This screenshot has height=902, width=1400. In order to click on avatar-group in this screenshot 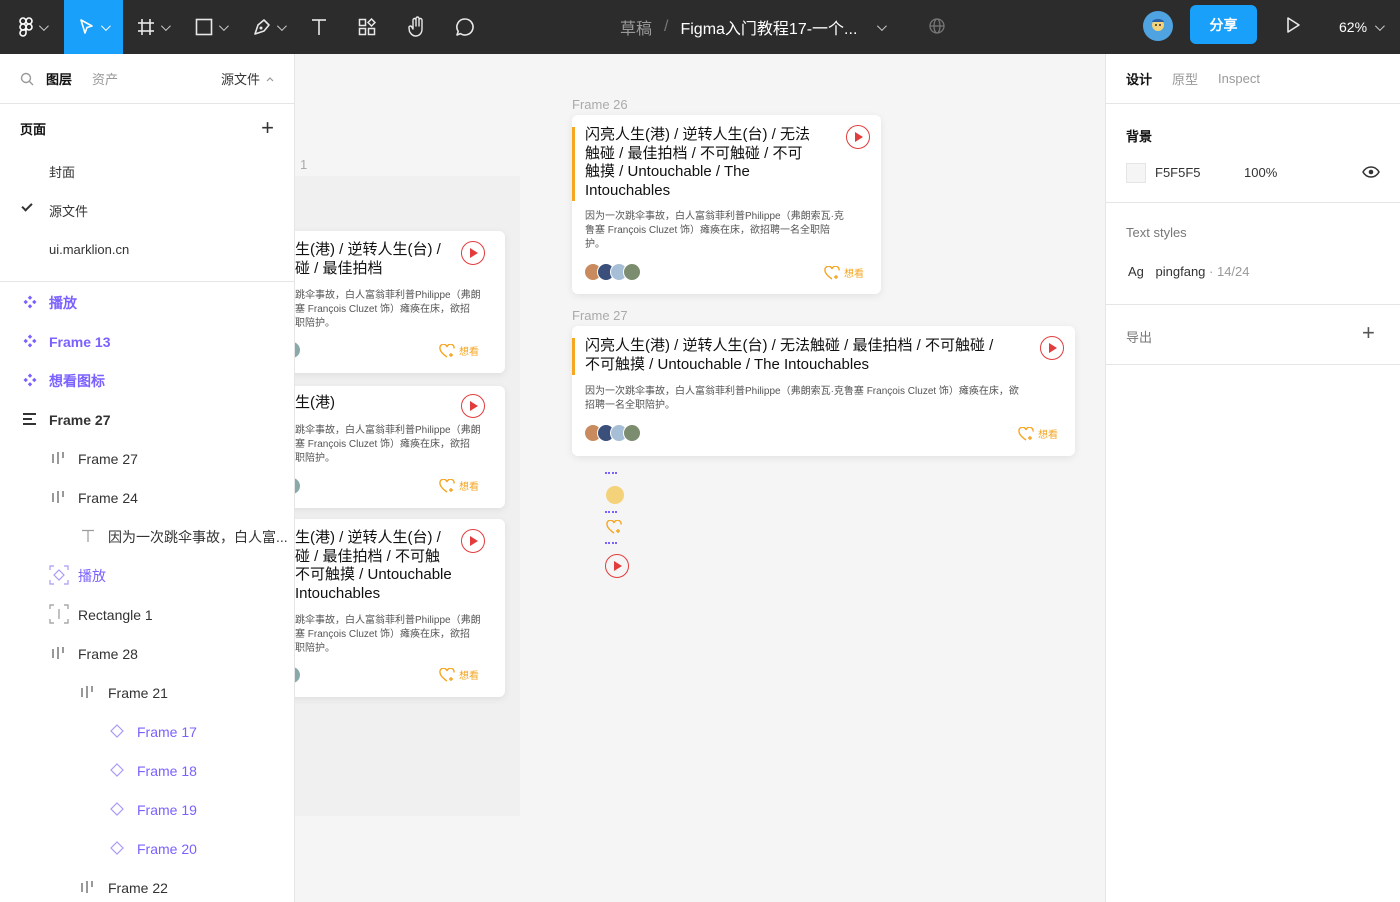, I will do `click(612, 272)`.